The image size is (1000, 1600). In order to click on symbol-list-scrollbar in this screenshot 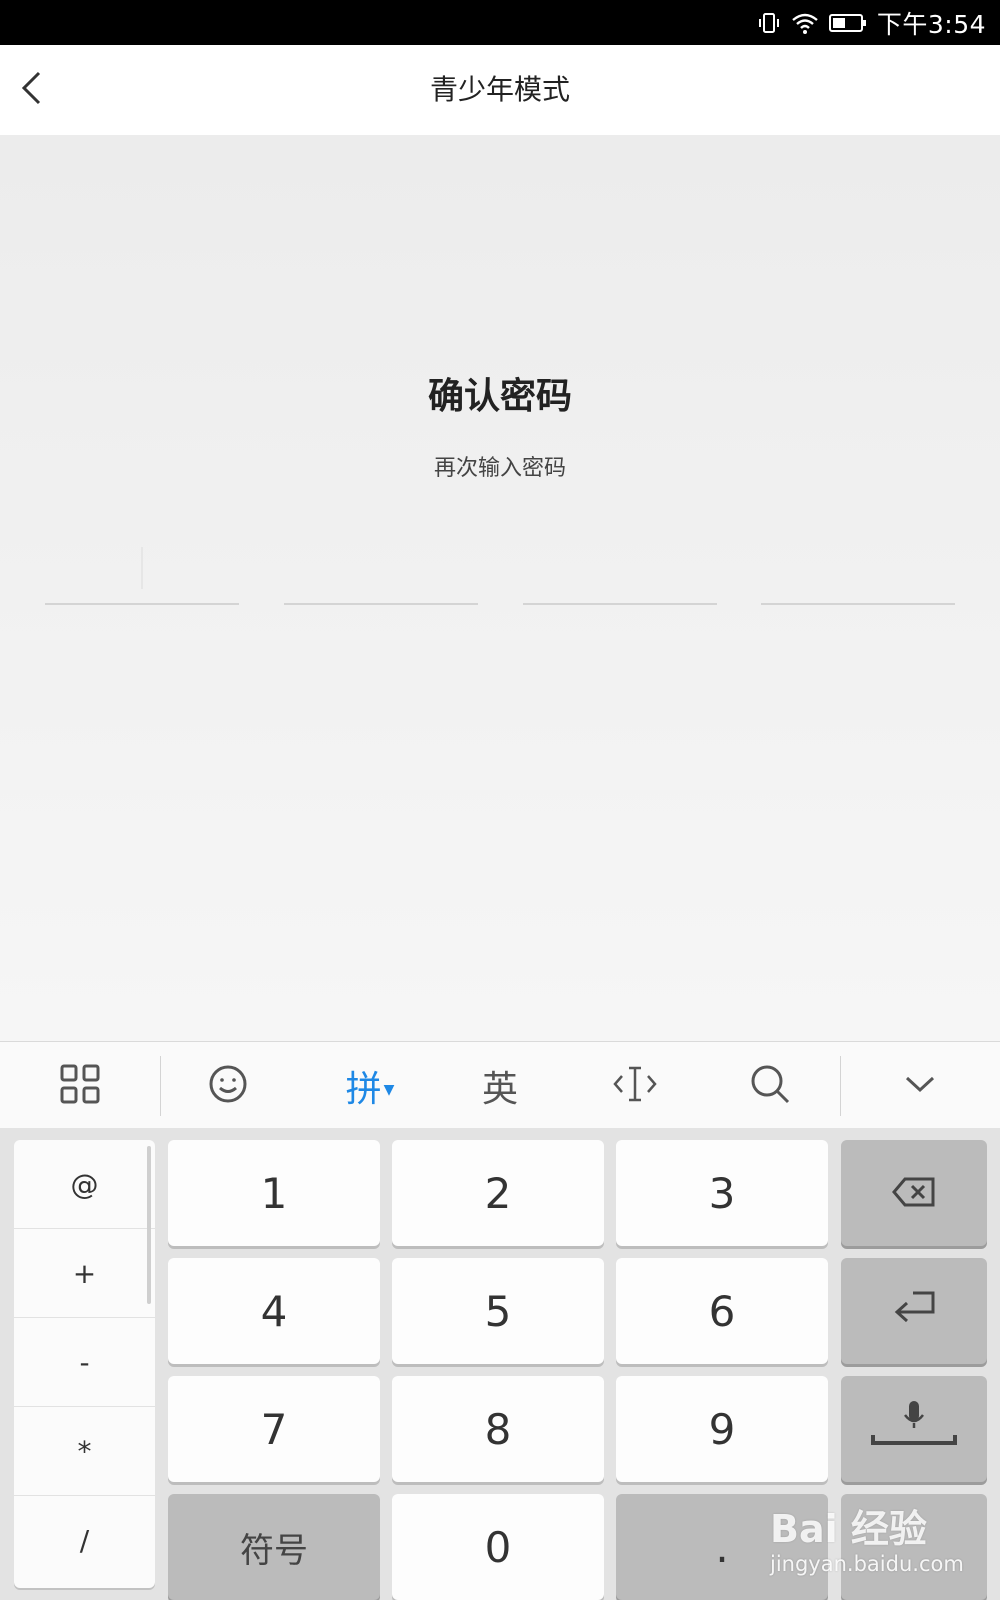, I will do `click(149, 1225)`.